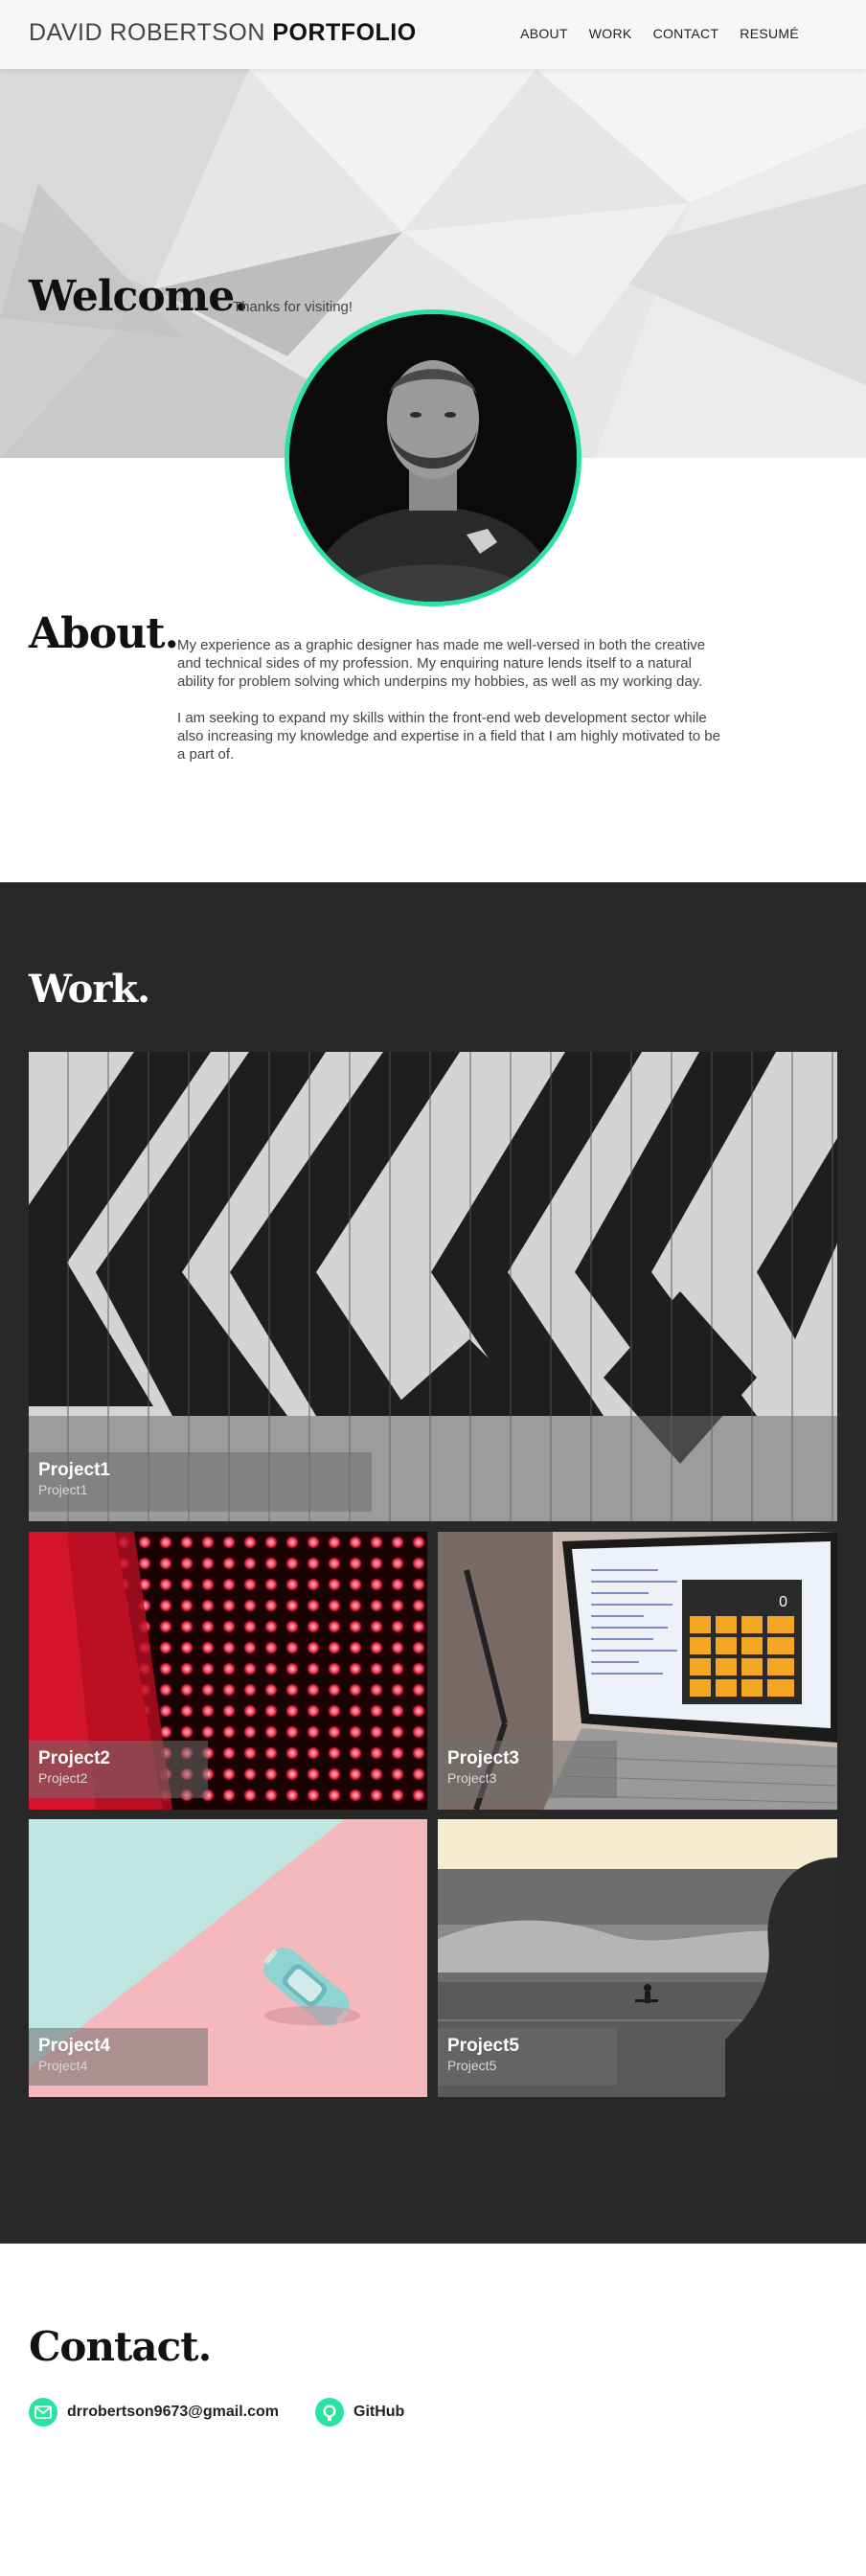 The height and width of the screenshot is (2576, 866). I want to click on contact-links: drrobertson9673@gmail.com GitHub, so click(216, 2412).